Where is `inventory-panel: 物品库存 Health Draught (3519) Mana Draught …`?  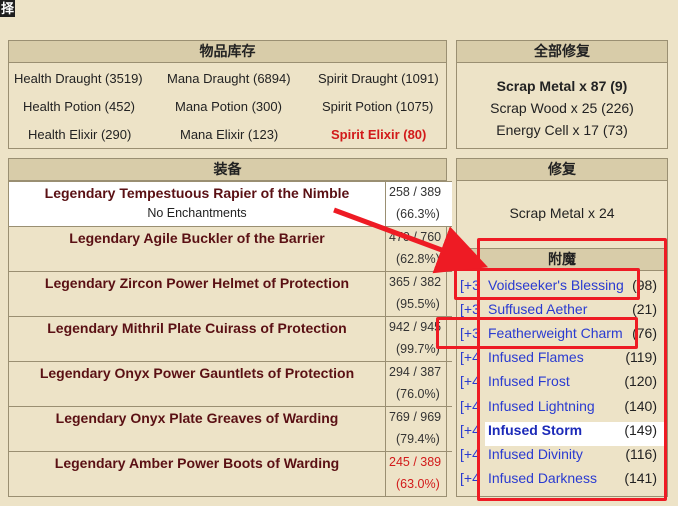
inventory-panel: 物品库存 Health Draught (3519) Mana Draught … is located at coordinates (227, 94).